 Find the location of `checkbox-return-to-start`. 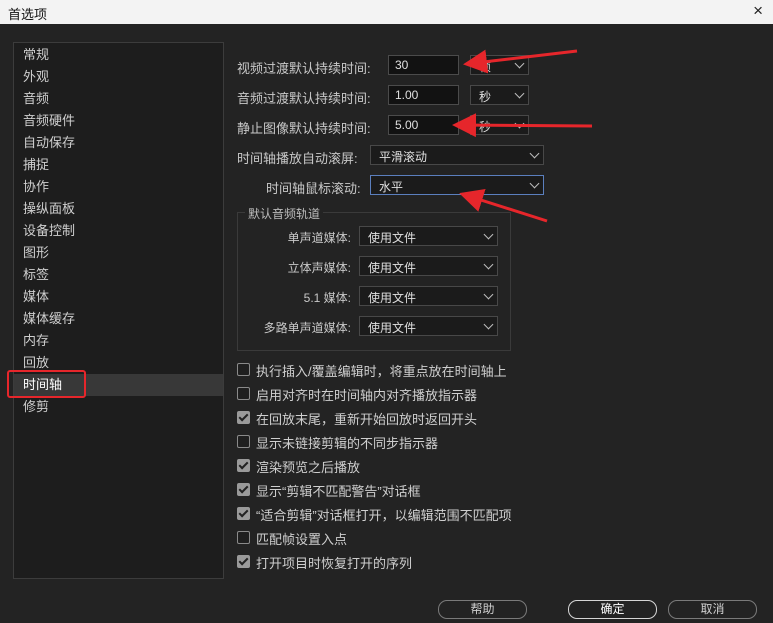

checkbox-return-to-start is located at coordinates (243, 417).